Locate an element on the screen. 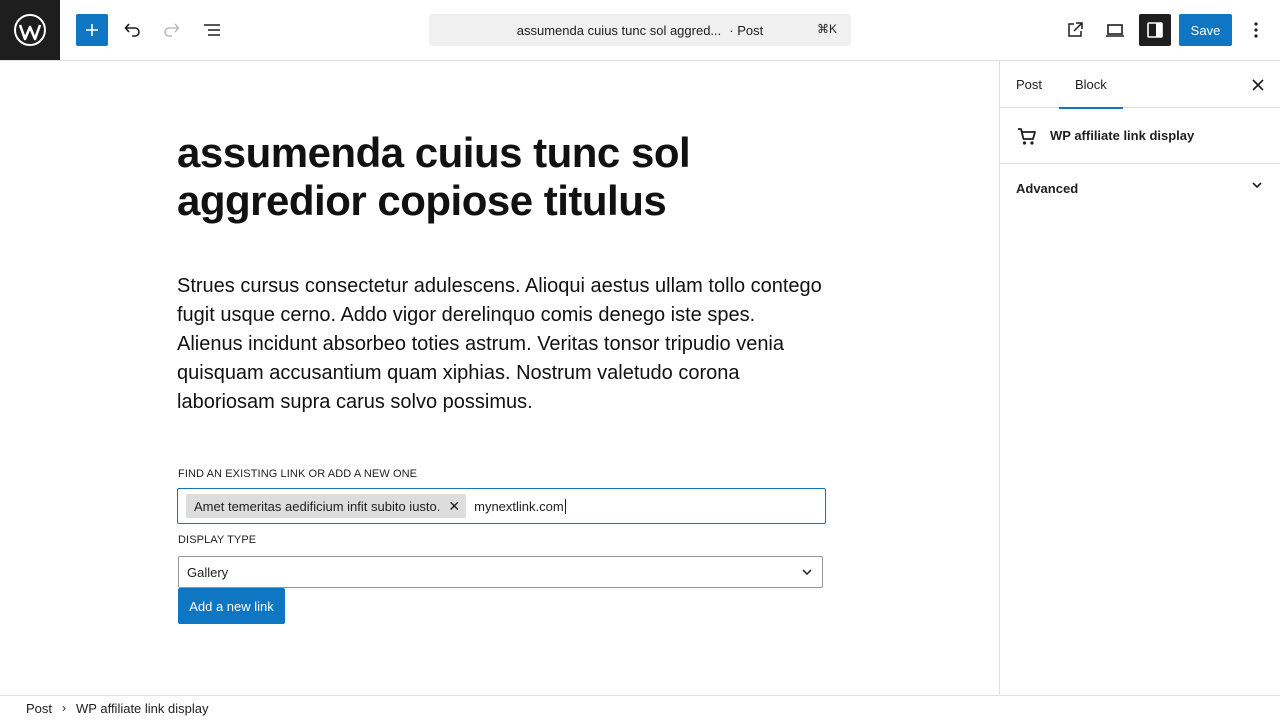 Image resolution: width=1280 pixels, height=720 pixels. shortcut-hint: ⌘K is located at coordinates (826, 29).